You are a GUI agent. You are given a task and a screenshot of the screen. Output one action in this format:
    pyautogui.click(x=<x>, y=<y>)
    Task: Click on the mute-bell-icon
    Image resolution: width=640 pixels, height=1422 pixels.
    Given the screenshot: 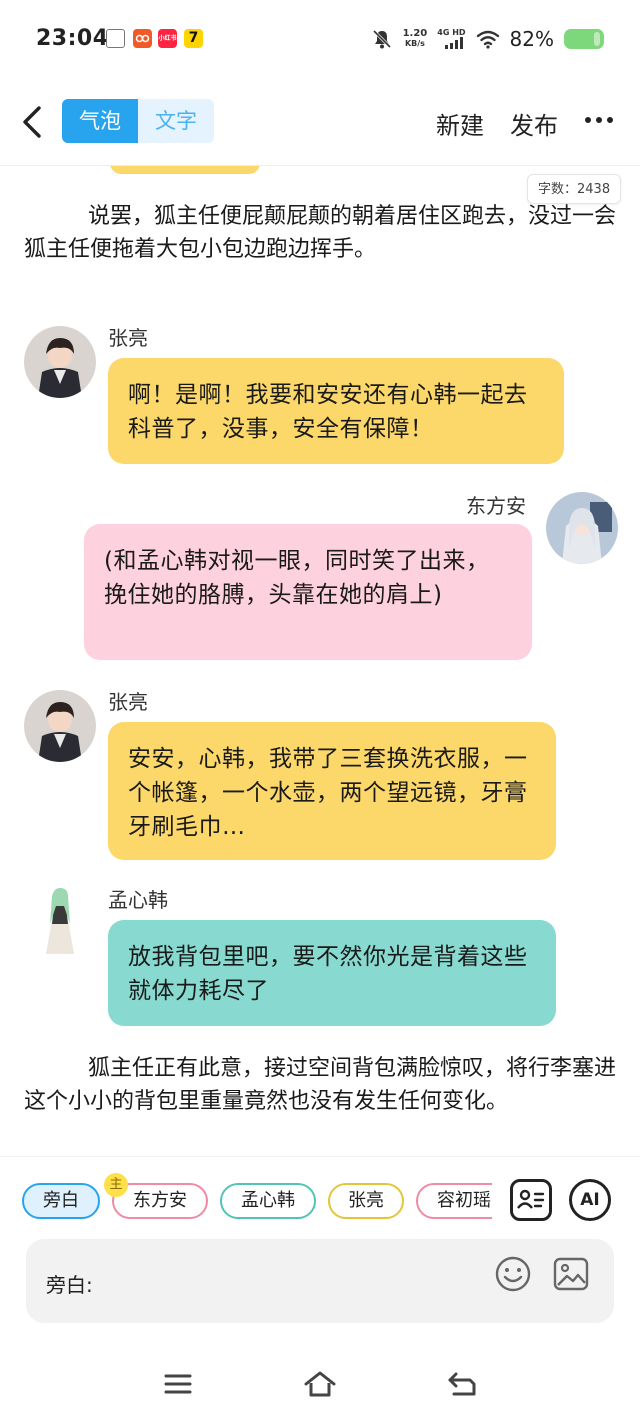 What is the action you would take?
    pyautogui.click(x=381, y=39)
    